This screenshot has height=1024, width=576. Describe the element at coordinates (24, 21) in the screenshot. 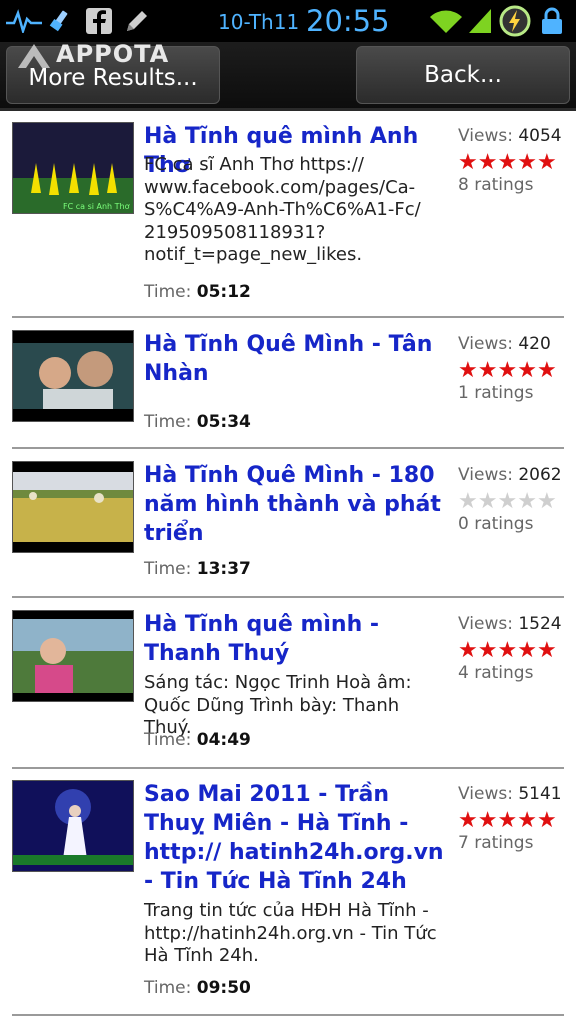

I see `pulse-icon` at that location.